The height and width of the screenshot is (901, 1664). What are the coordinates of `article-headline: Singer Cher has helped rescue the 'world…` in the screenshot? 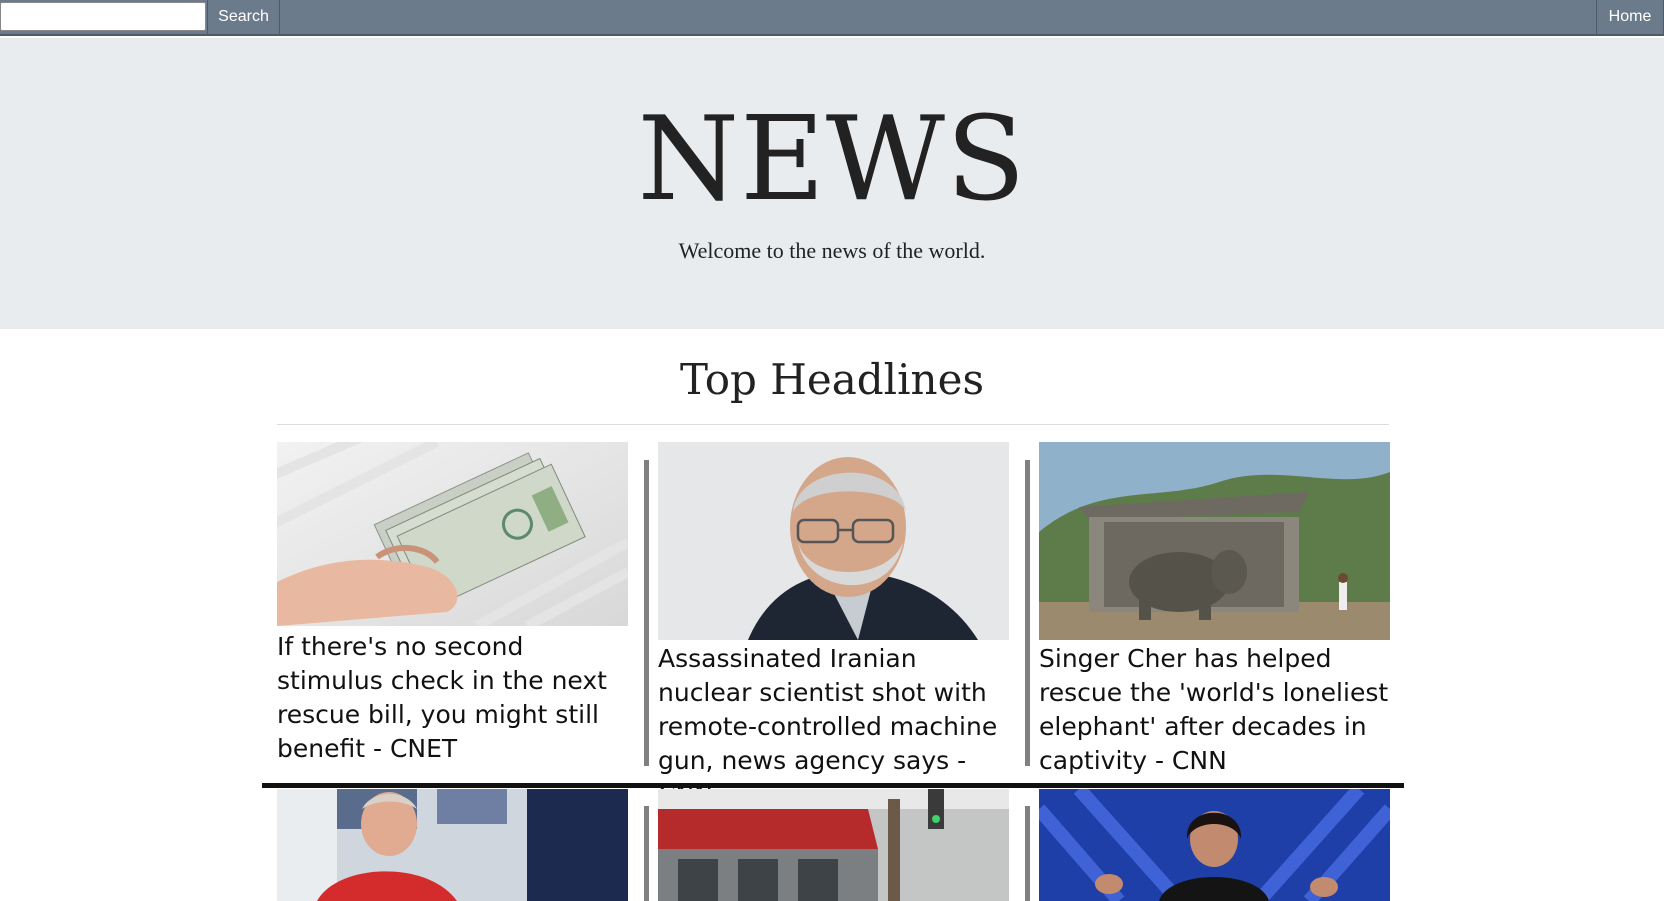 It's located at (1214, 710).